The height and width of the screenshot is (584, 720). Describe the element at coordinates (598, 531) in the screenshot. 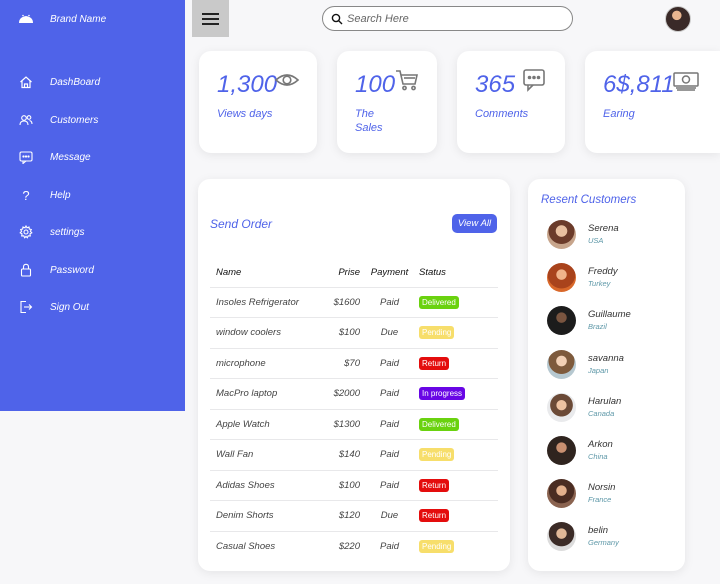

I see `customer-name: belin` at that location.